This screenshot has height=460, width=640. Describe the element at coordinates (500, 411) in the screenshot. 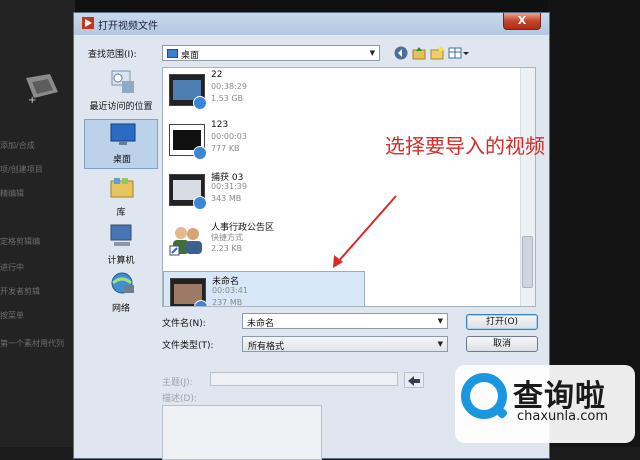

I see `watermark-logo-tail` at that location.